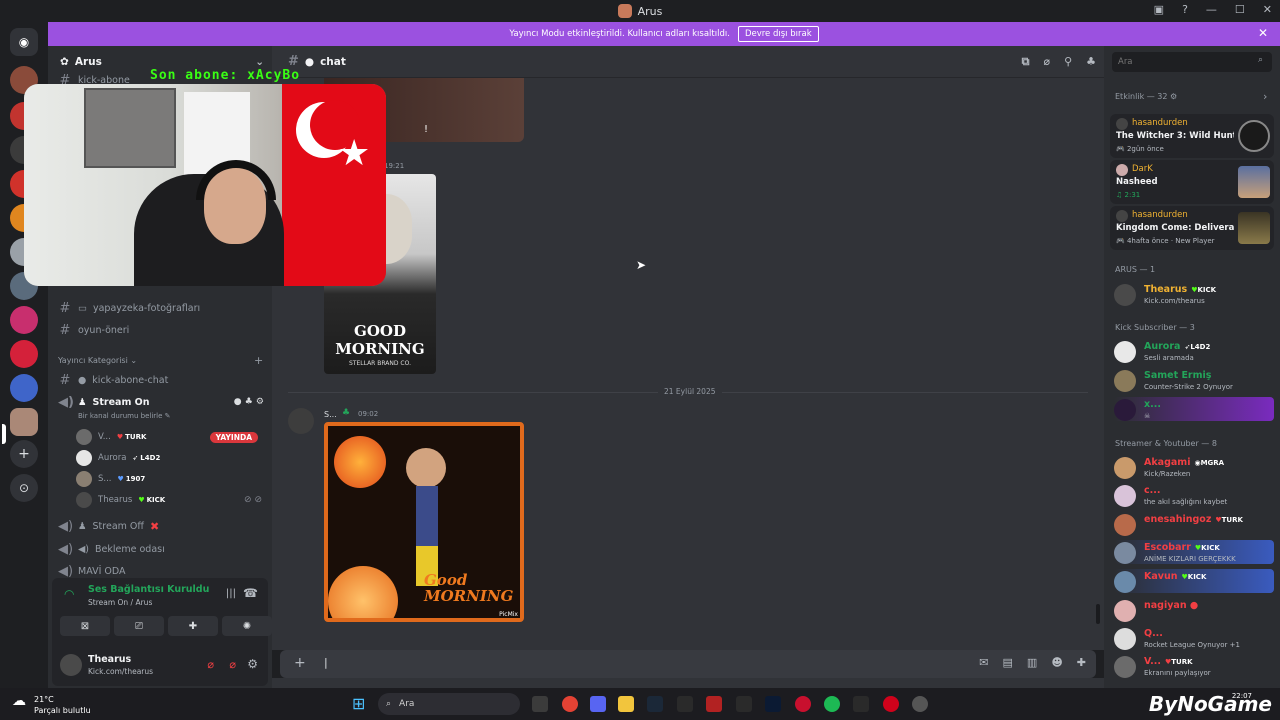  What do you see at coordinates (778, 34) in the screenshot?
I see `disable-streamer-mode-button: Devre dışı bırak` at bounding box center [778, 34].